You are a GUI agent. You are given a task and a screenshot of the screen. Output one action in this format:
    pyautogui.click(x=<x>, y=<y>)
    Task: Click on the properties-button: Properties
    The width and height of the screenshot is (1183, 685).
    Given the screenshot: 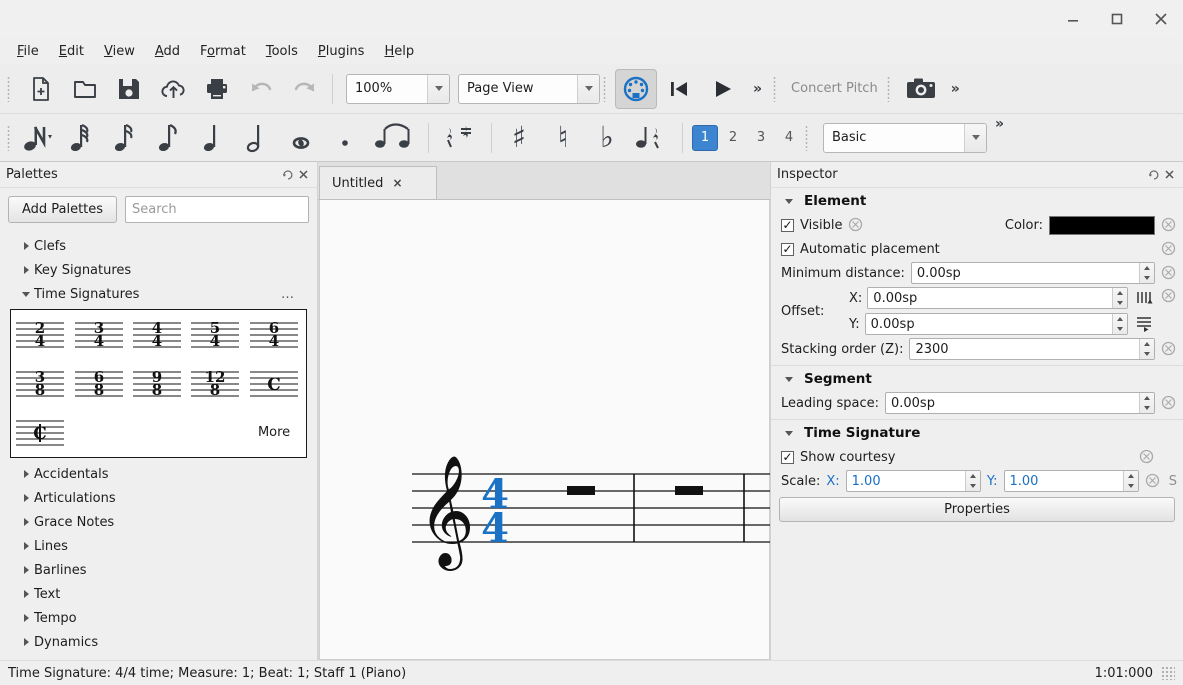 What is the action you would take?
    pyautogui.click(x=977, y=509)
    